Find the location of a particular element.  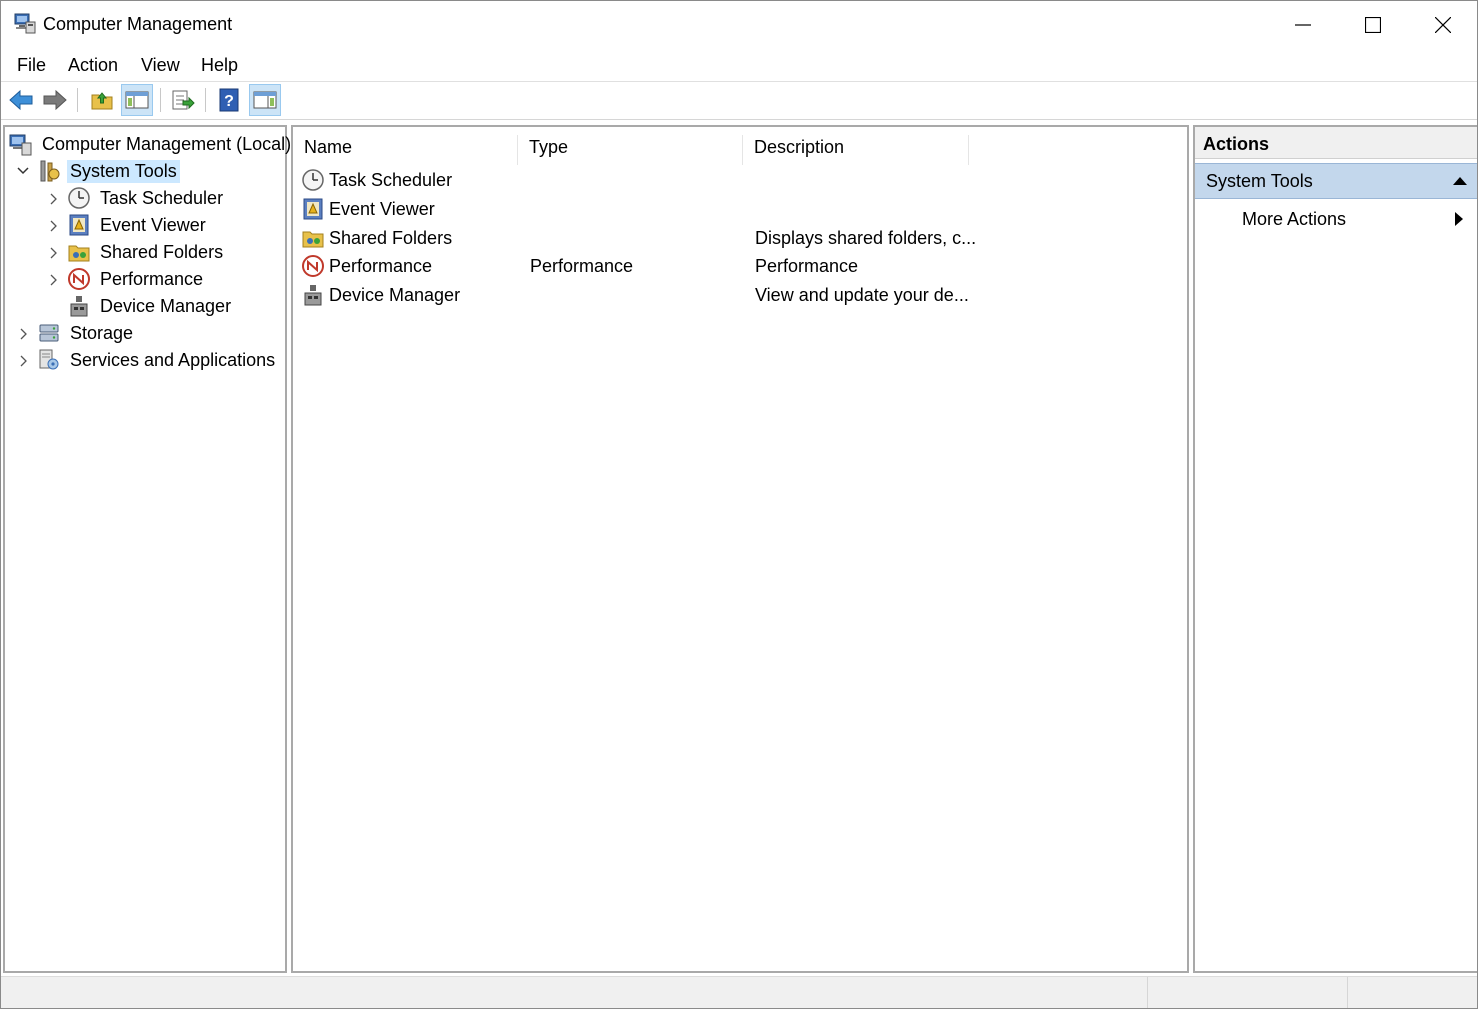

show-hide-console-tree-button is located at coordinates (137, 100).